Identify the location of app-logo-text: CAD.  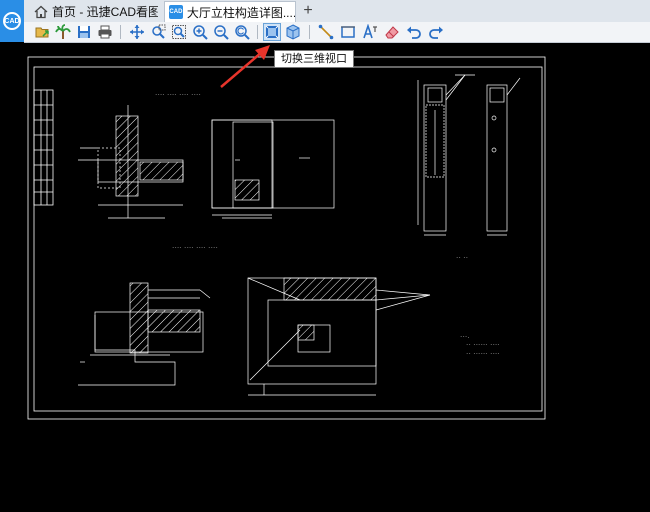
(12, 21).